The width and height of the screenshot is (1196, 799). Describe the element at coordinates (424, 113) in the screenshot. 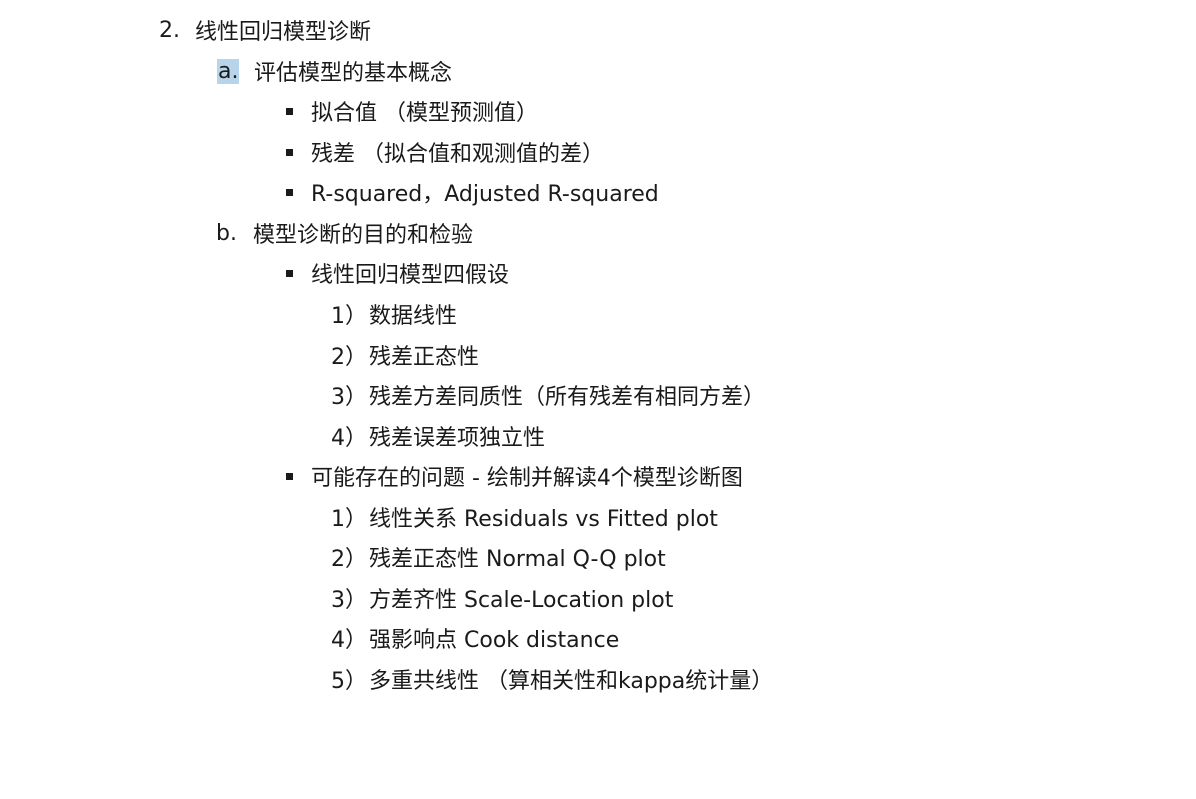

I see `bullet-text: 拟合值 （模型预测值）` at that location.